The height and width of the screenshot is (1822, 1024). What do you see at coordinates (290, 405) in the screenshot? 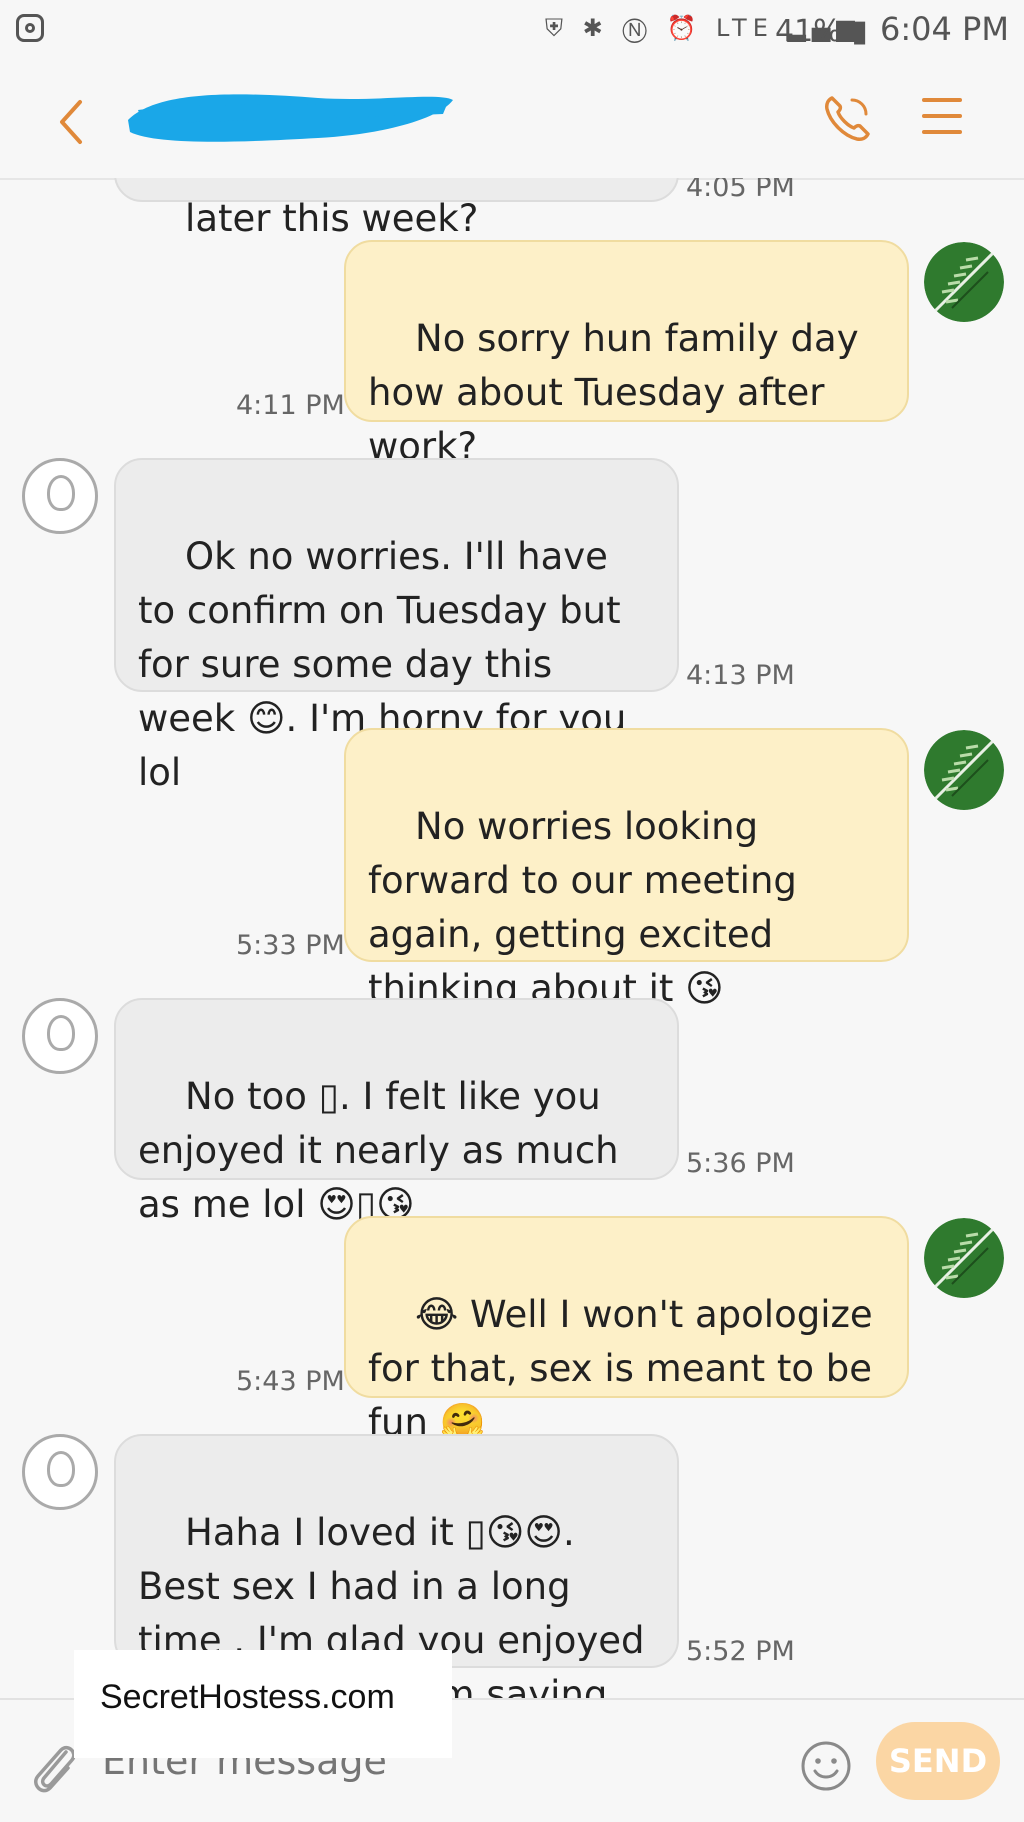
I see `message-timestamp: 4:11 PM` at bounding box center [290, 405].